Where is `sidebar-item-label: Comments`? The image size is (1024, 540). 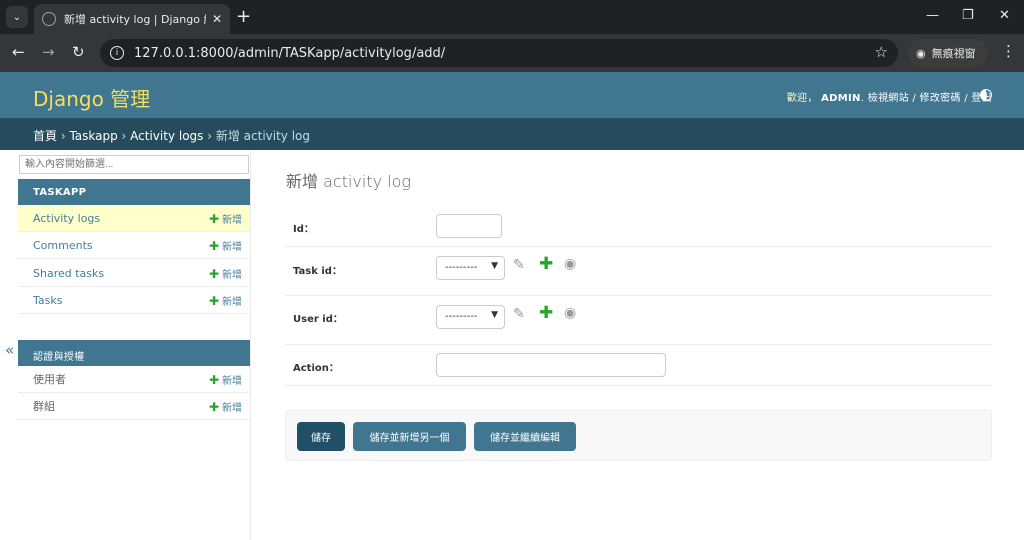
sidebar-item-label: Comments is located at coordinates (121, 245).